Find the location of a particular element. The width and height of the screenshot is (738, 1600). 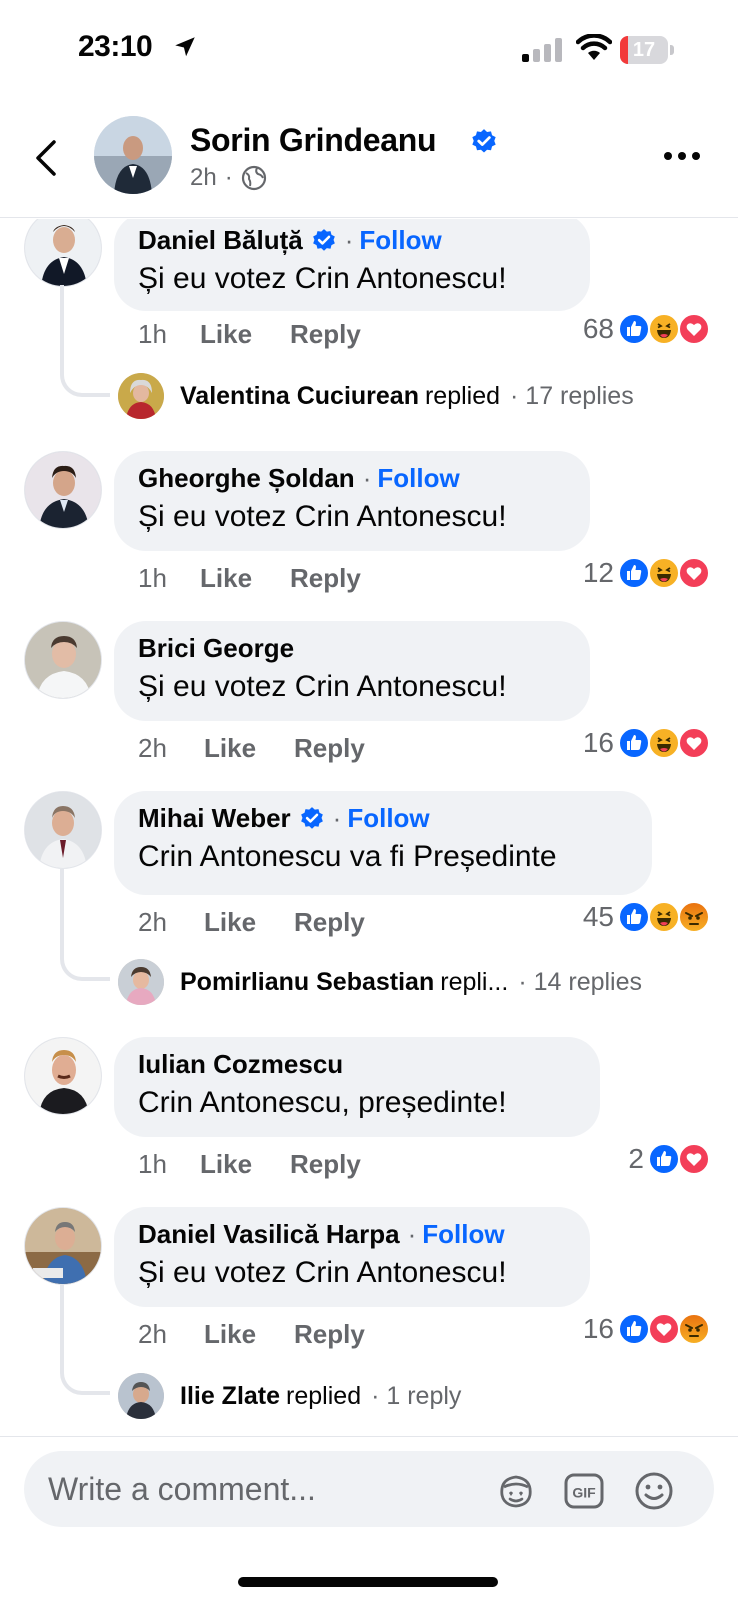

svg-text: GIF is located at coordinates (584, 1493).